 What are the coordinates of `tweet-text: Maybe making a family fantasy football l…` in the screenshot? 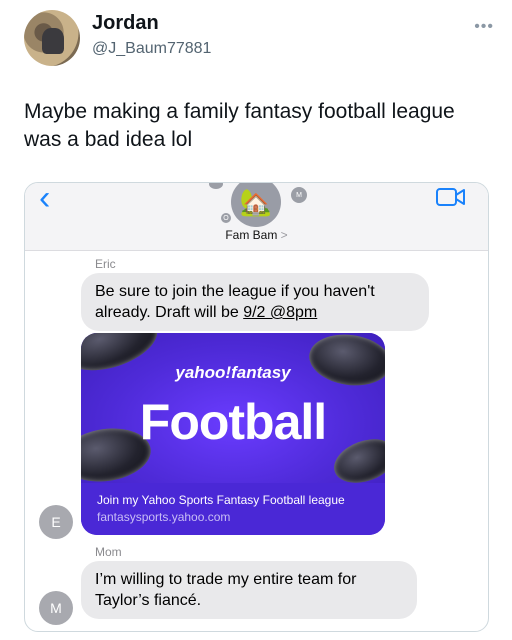 It's located at (239, 125).